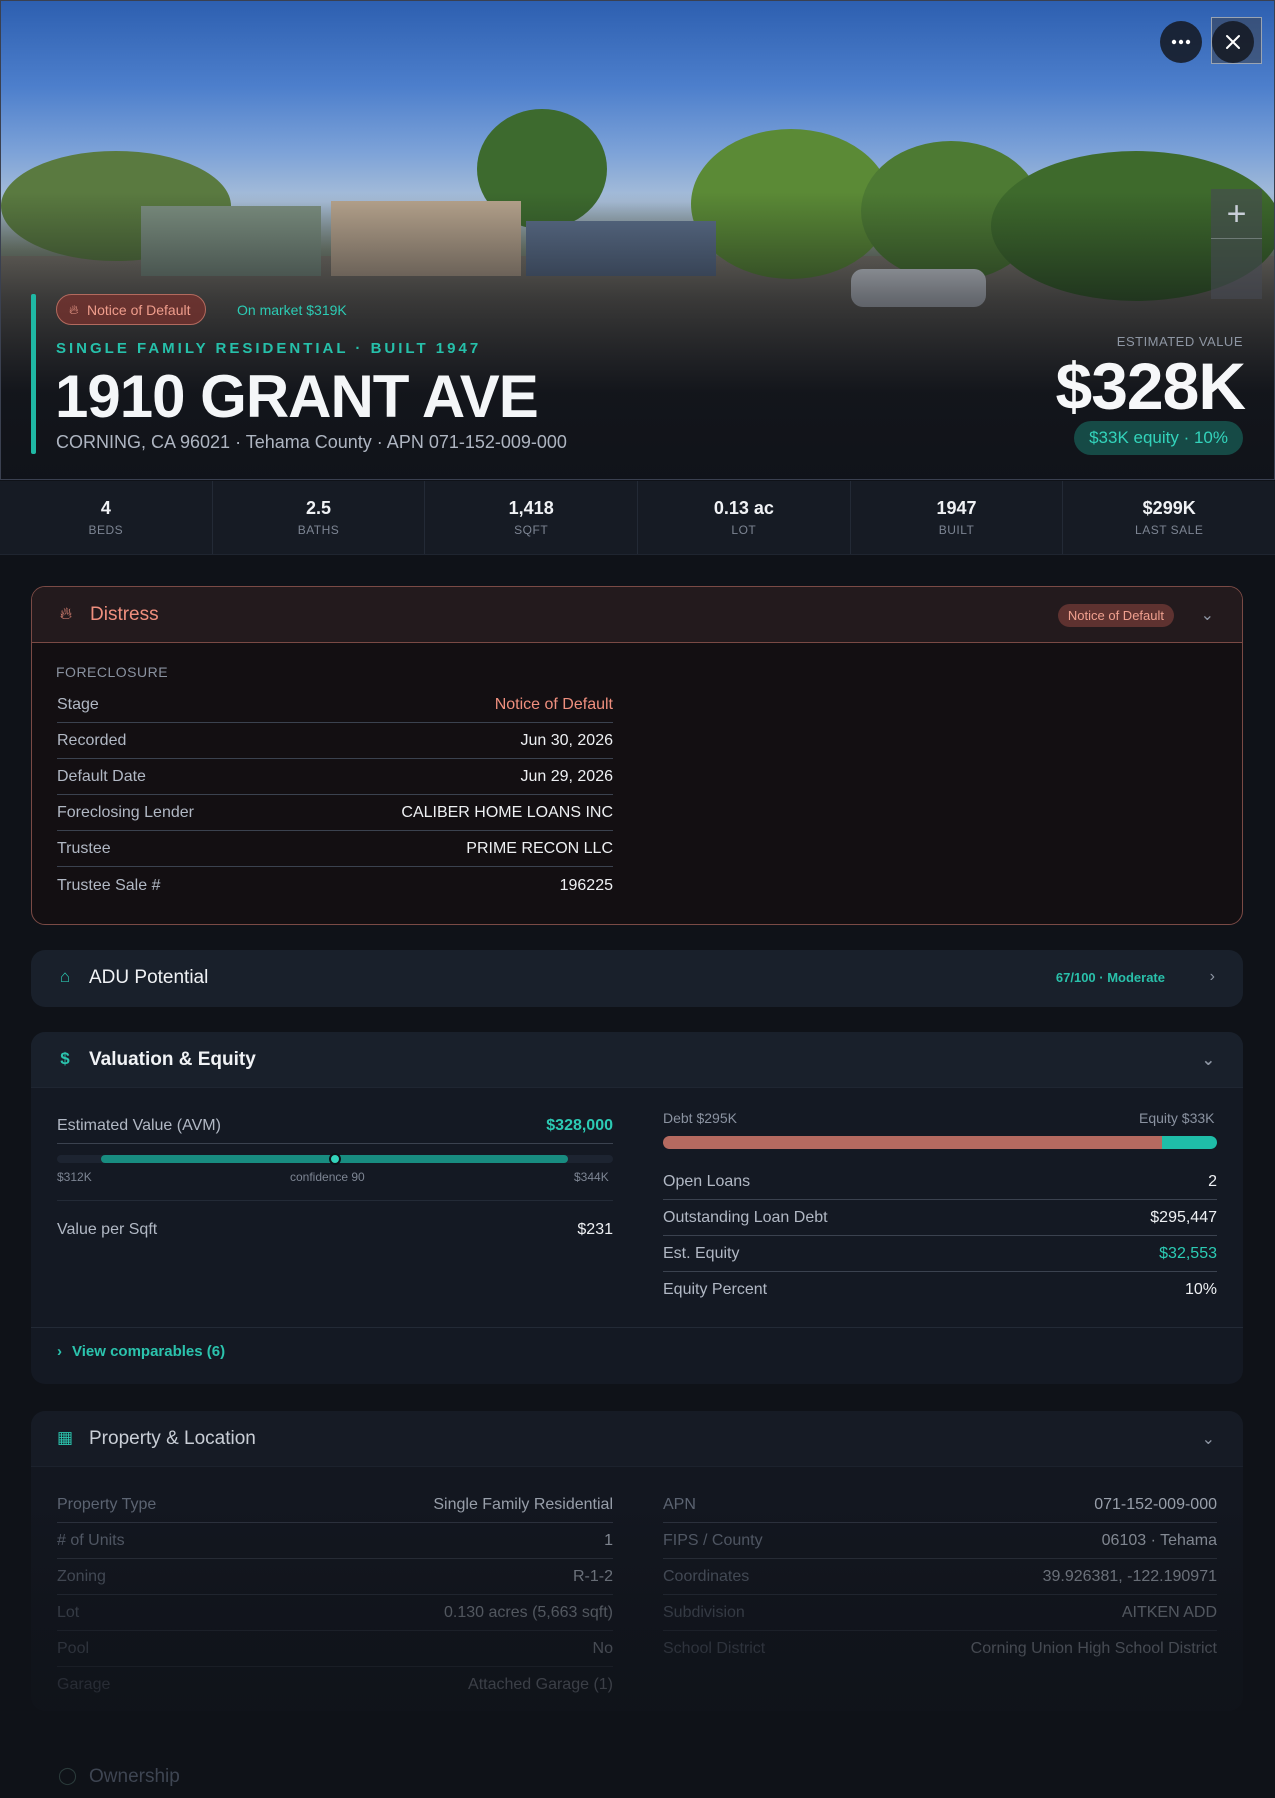  What do you see at coordinates (335, 1613) in the screenshot?
I see `prop-row-lot: Lot 0.130 acres (5,663 sqft)` at bounding box center [335, 1613].